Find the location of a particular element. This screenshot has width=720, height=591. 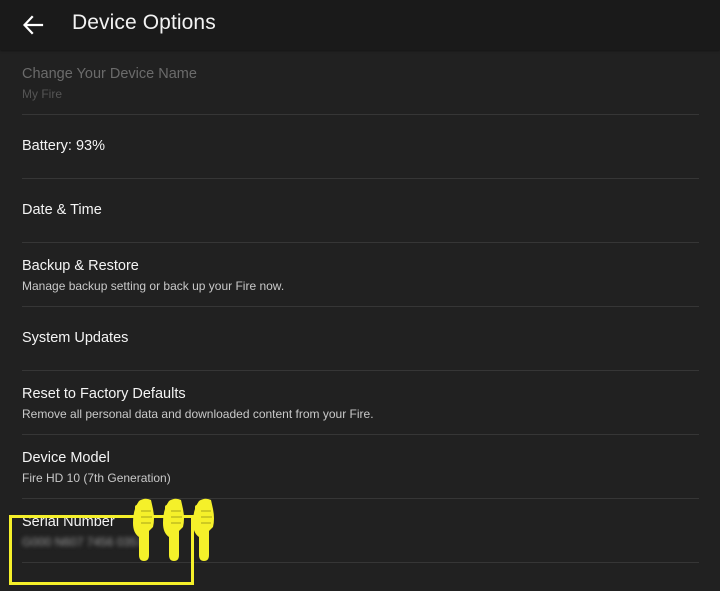

list-item-title: Date & Time is located at coordinates (62, 210).